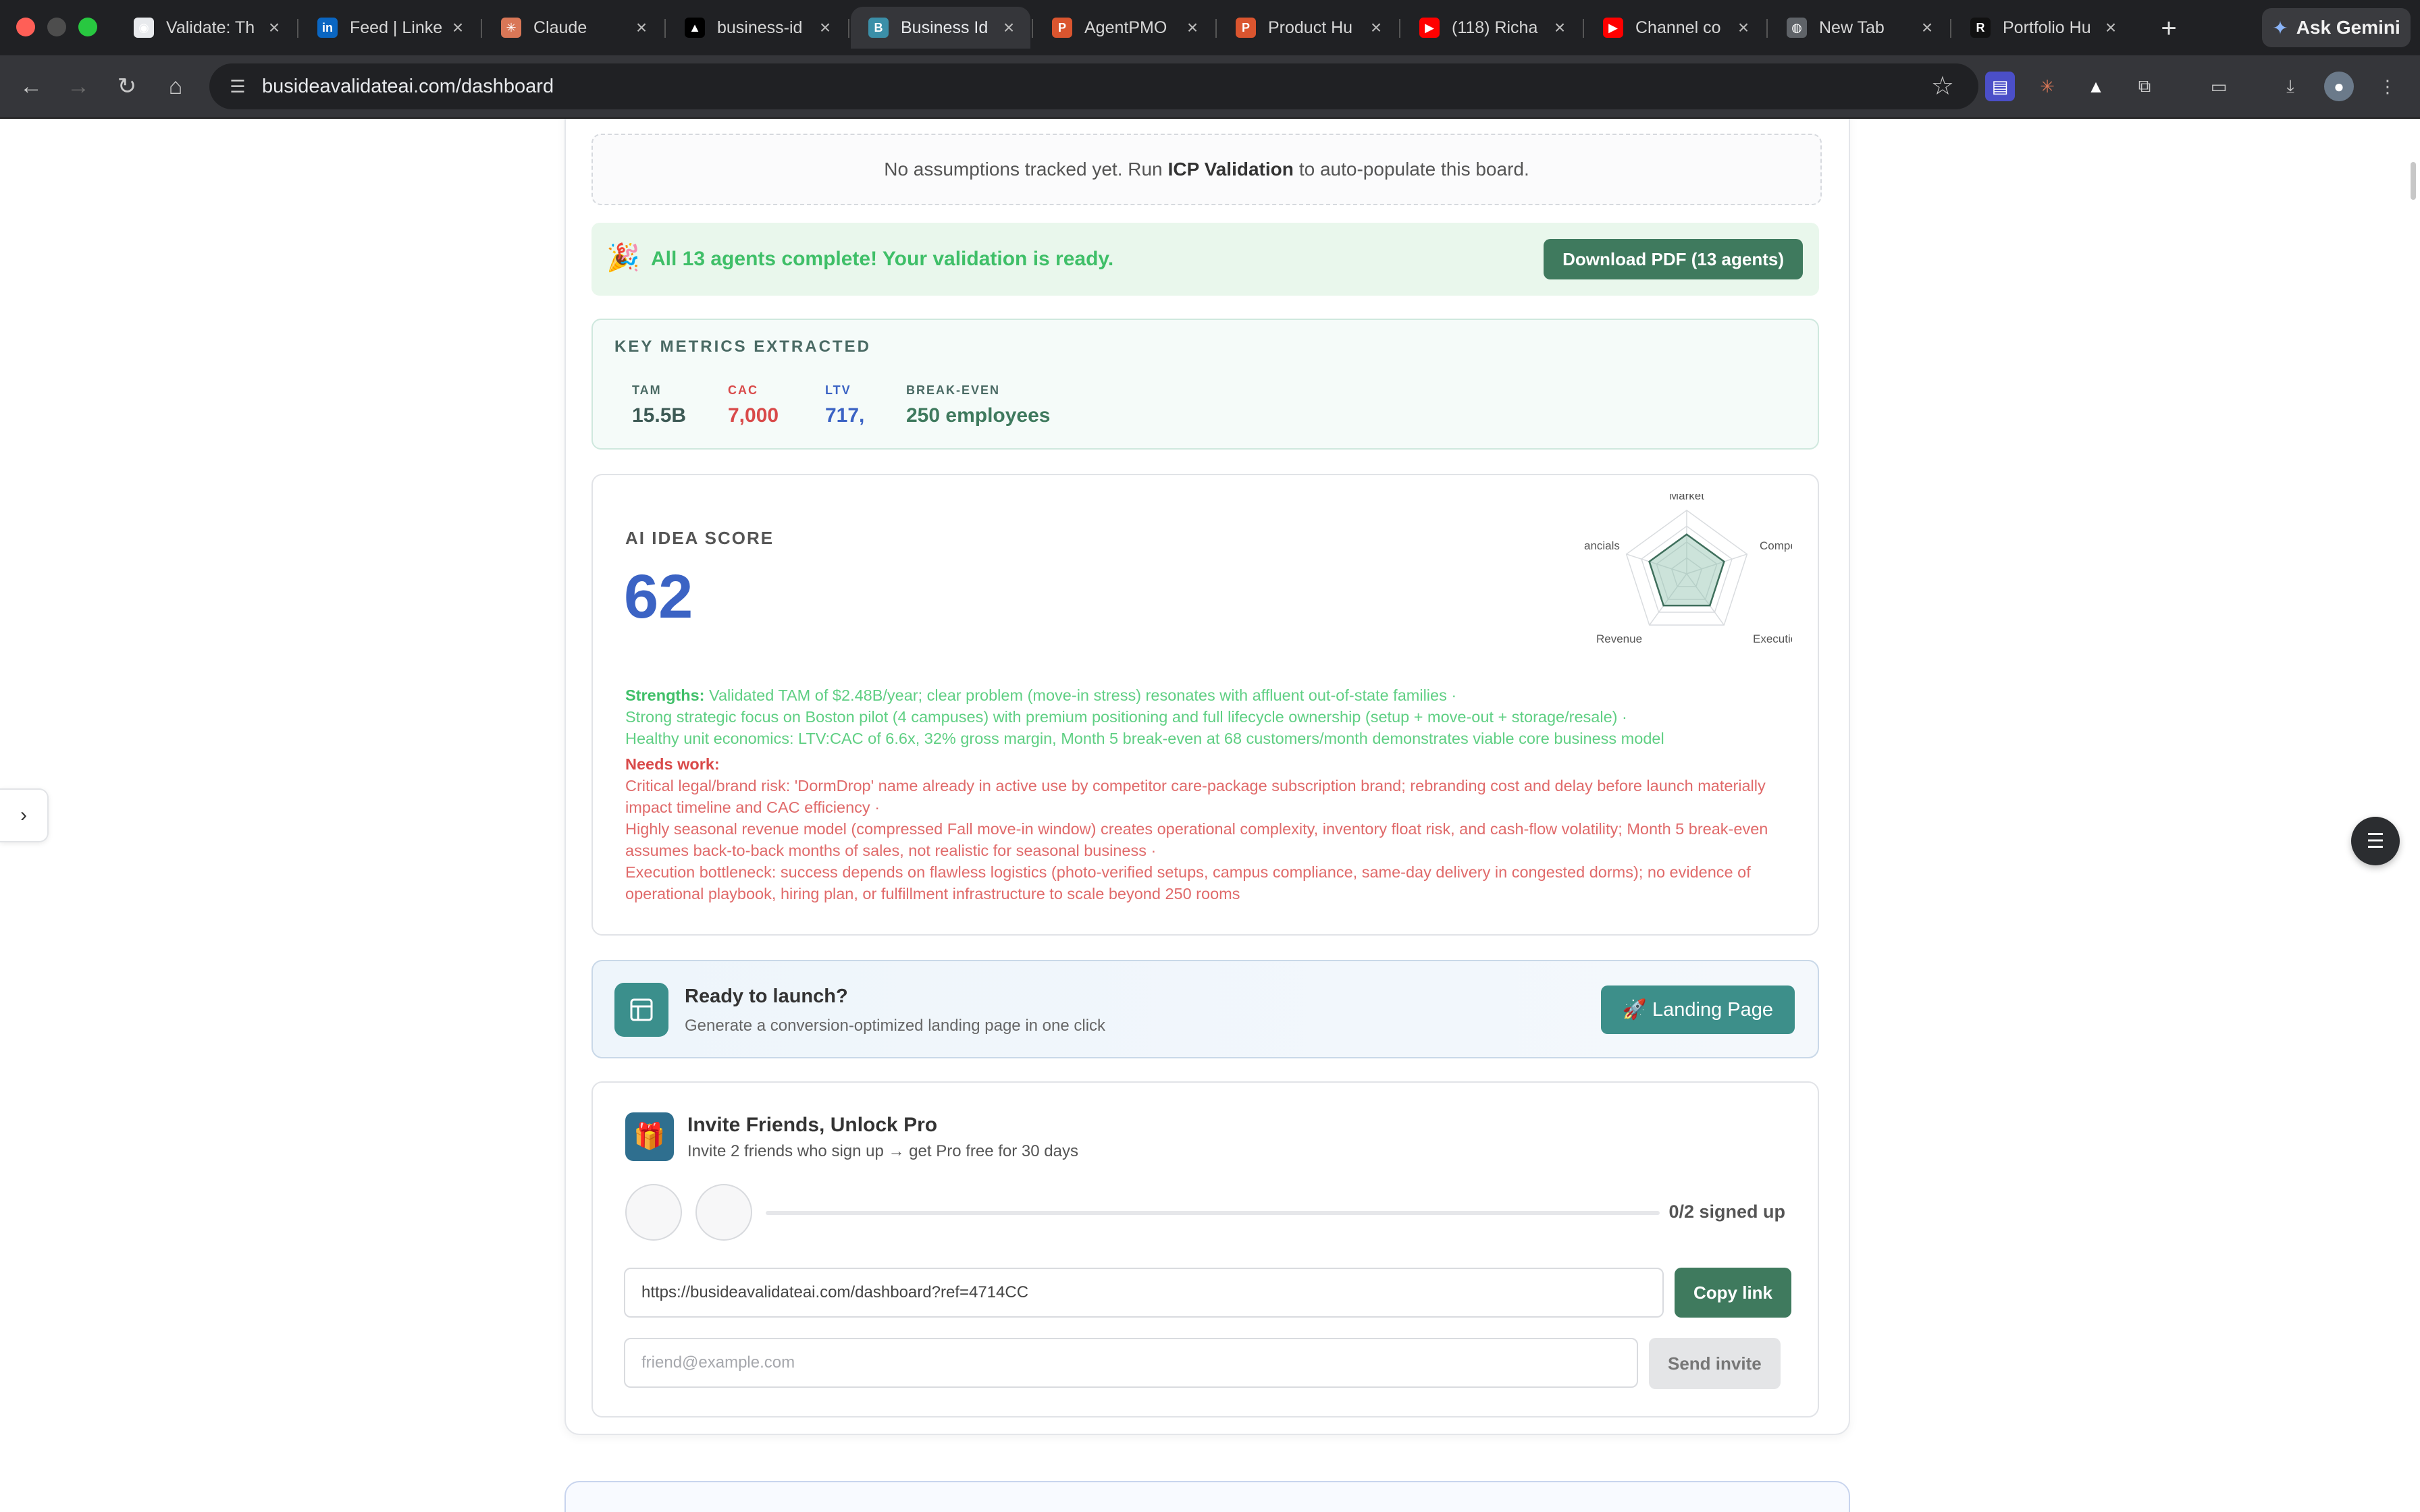 The image size is (2420, 1512). Describe the element at coordinates (1231, 169) in the screenshot. I see `icp-validation-link: ICP Validation` at that location.